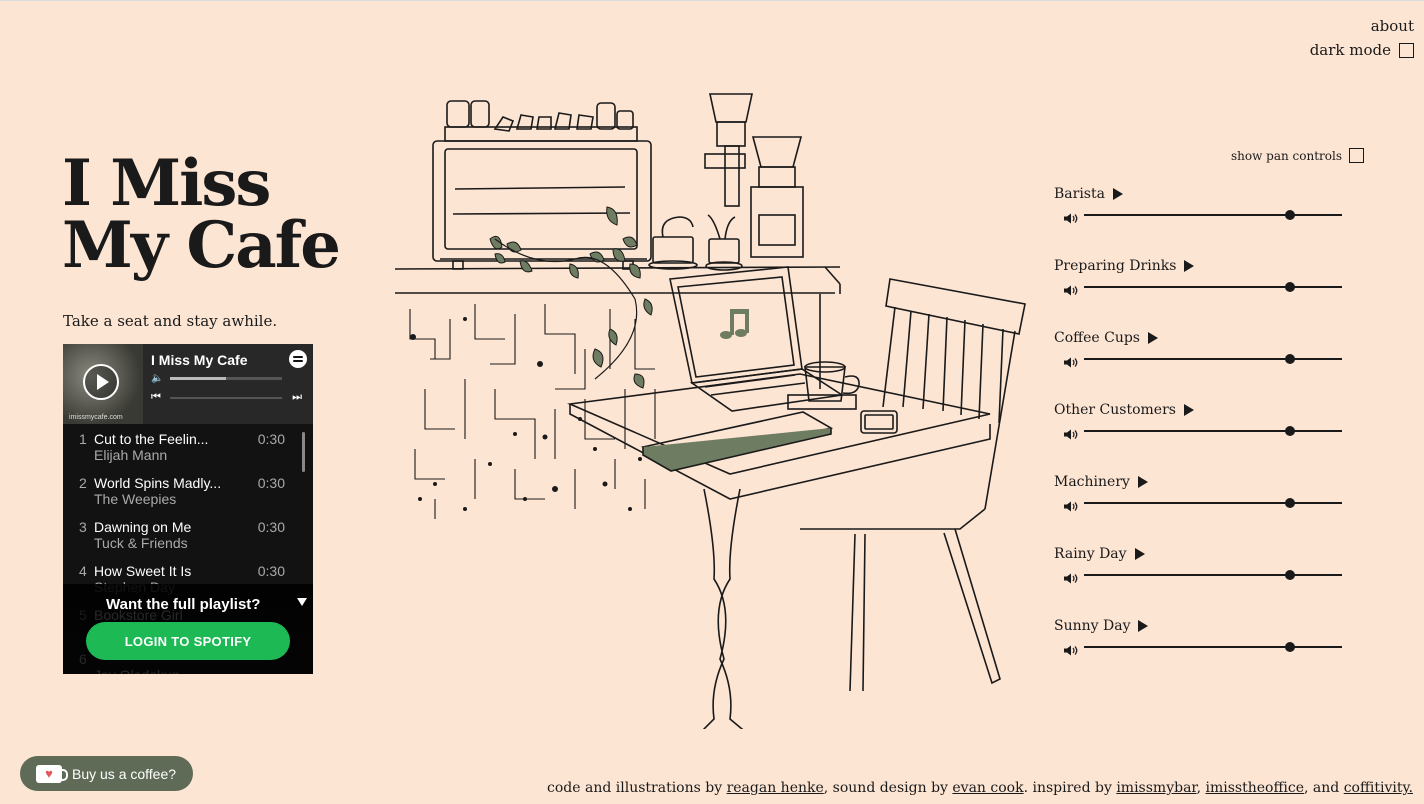 The height and width of the screenshot is (804, 1424). Describe the element at coordinates (1199, 338) in the screenshot. I see `sound-play-toggle: Coffee Cups` at that location.